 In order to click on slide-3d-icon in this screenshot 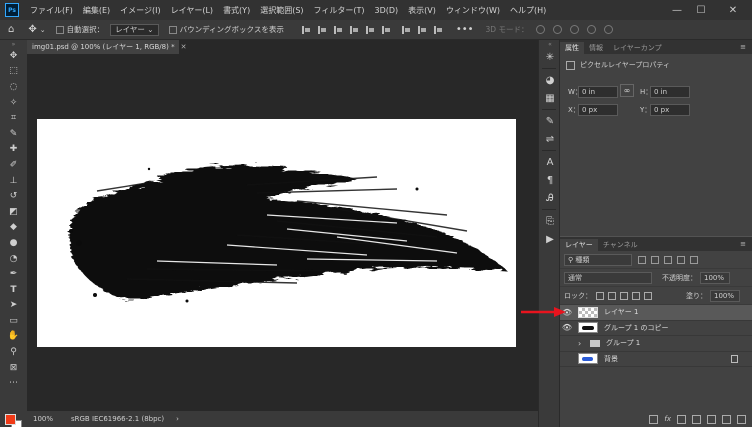, I will do `click(592, 29)`.